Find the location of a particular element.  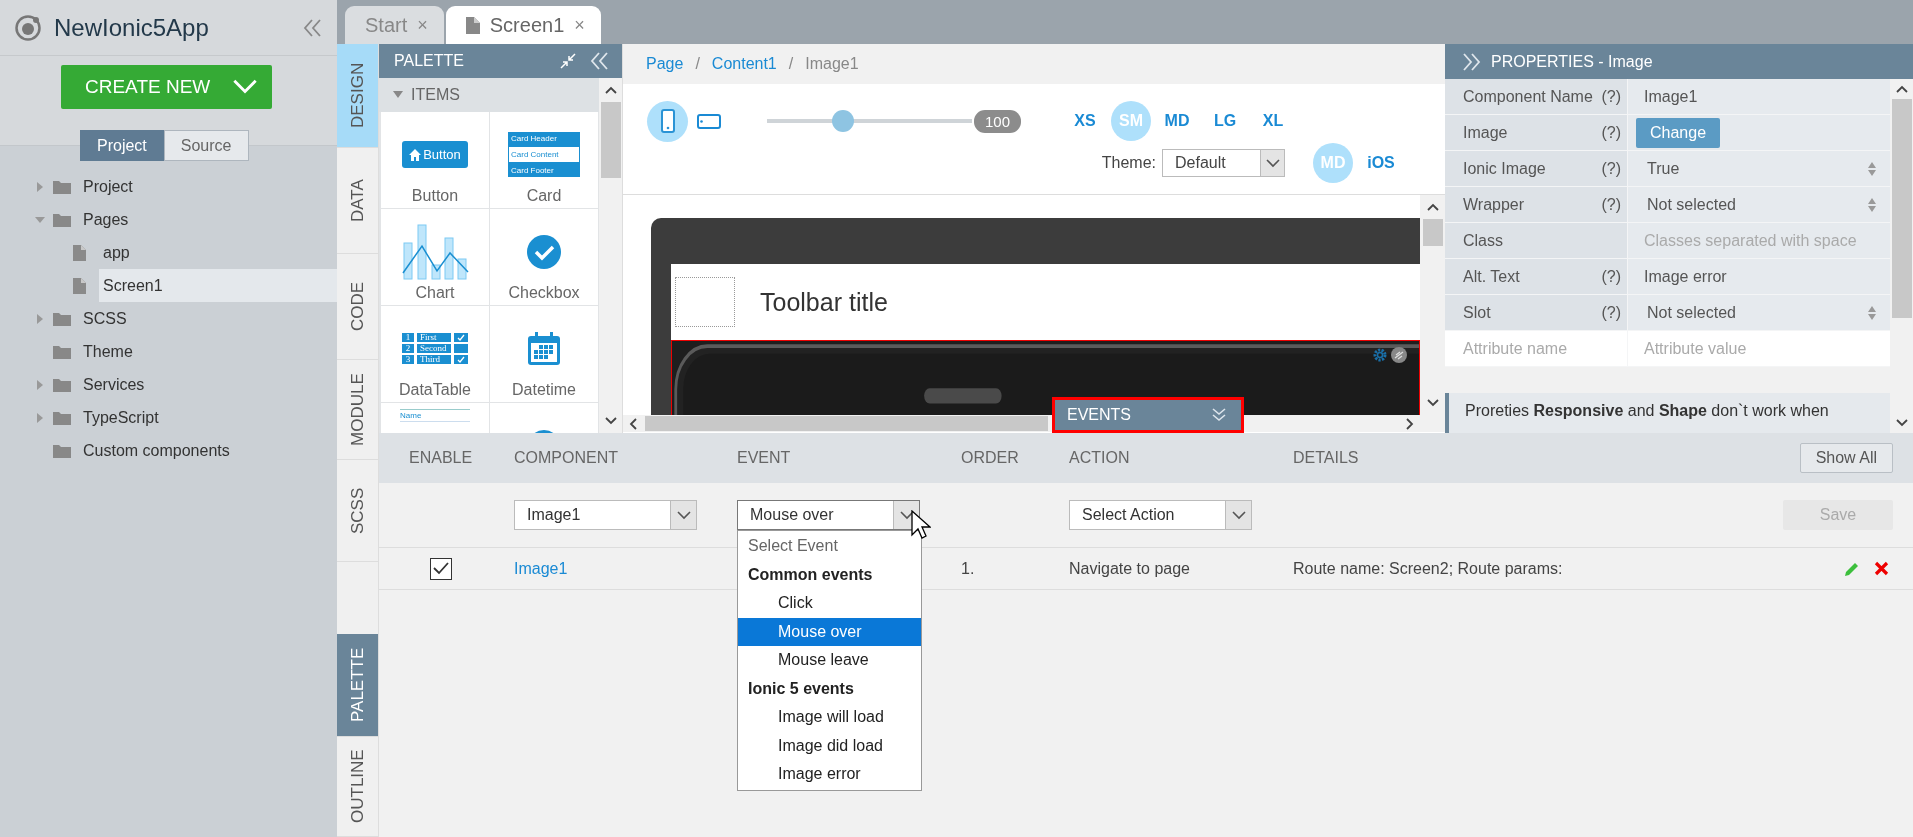

size-option: LG is located at coordinates (1225, 121).